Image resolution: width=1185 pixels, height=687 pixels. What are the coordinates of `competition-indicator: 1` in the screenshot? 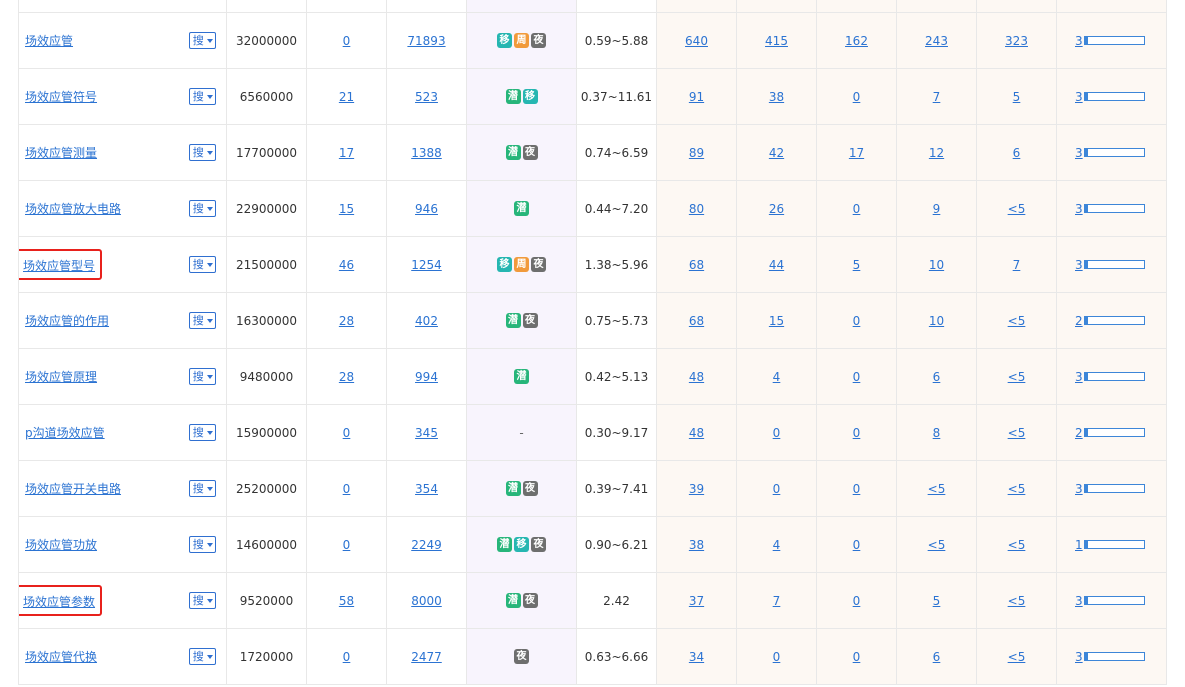 It's located at (1110, 545).